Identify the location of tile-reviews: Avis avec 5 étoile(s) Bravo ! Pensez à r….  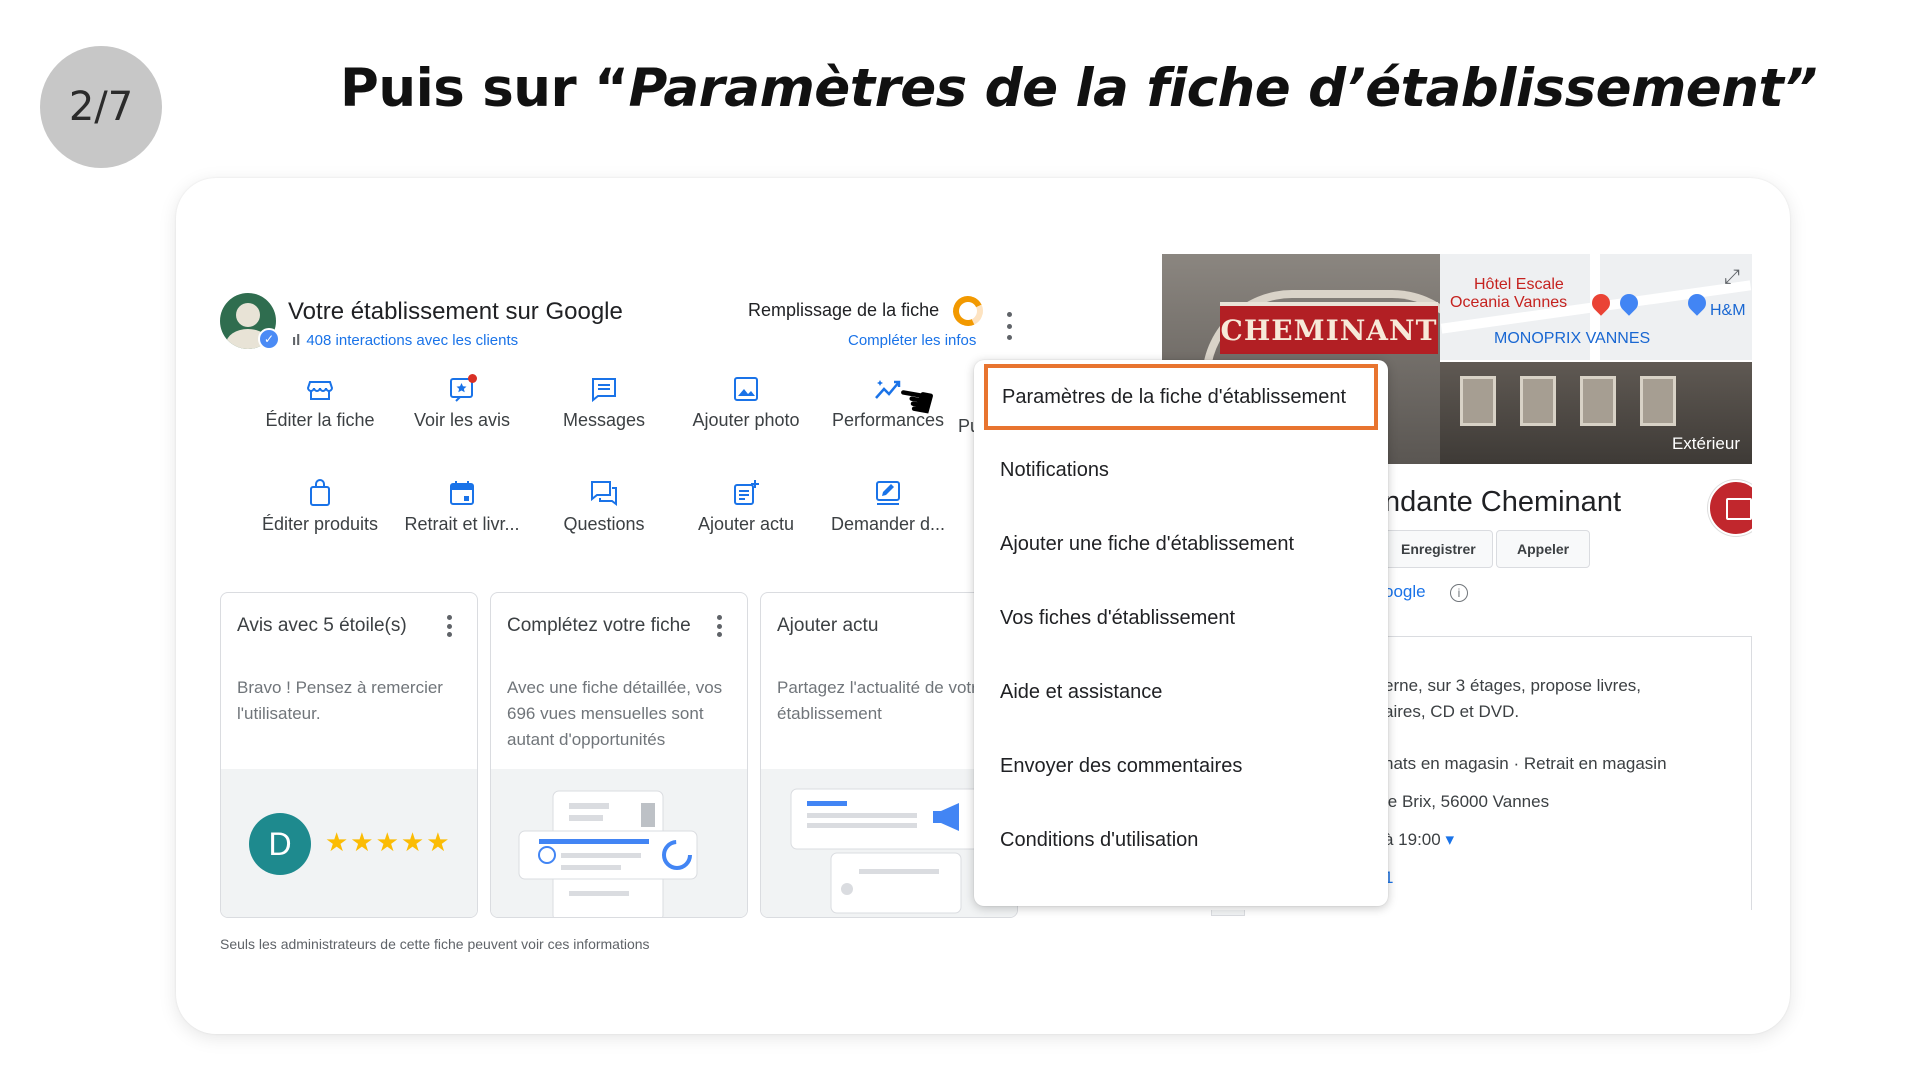
(349, 755).